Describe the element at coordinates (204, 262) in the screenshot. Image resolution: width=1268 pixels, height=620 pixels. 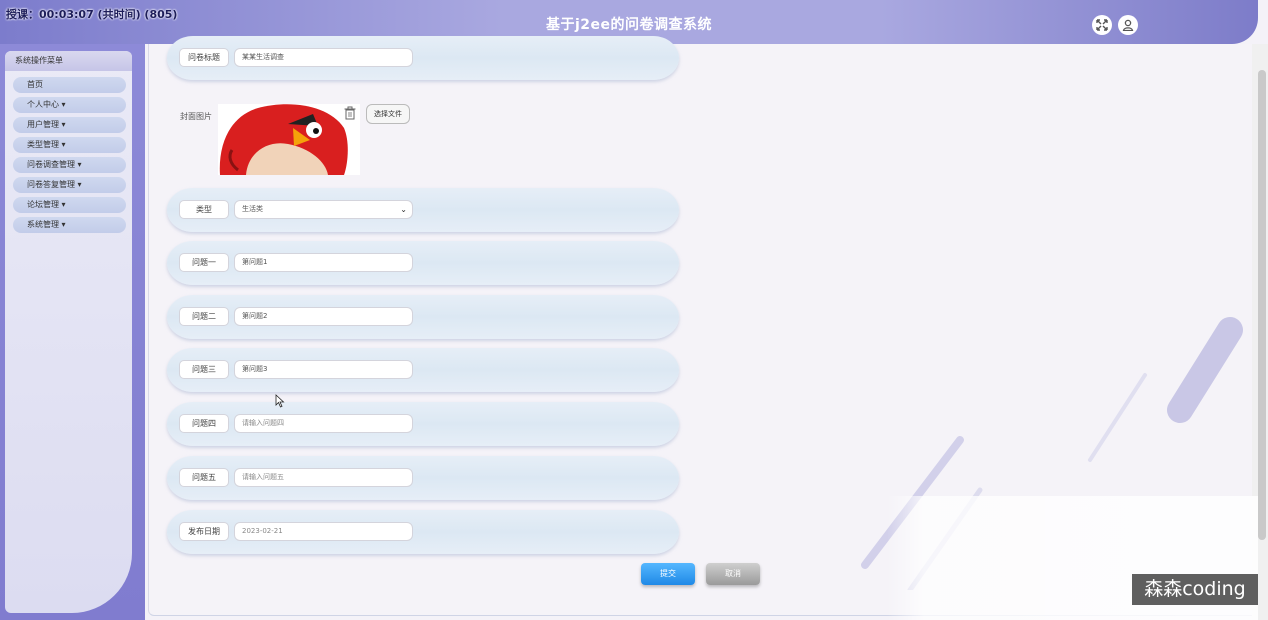
I see `question-1-label: 问题一` at that location.